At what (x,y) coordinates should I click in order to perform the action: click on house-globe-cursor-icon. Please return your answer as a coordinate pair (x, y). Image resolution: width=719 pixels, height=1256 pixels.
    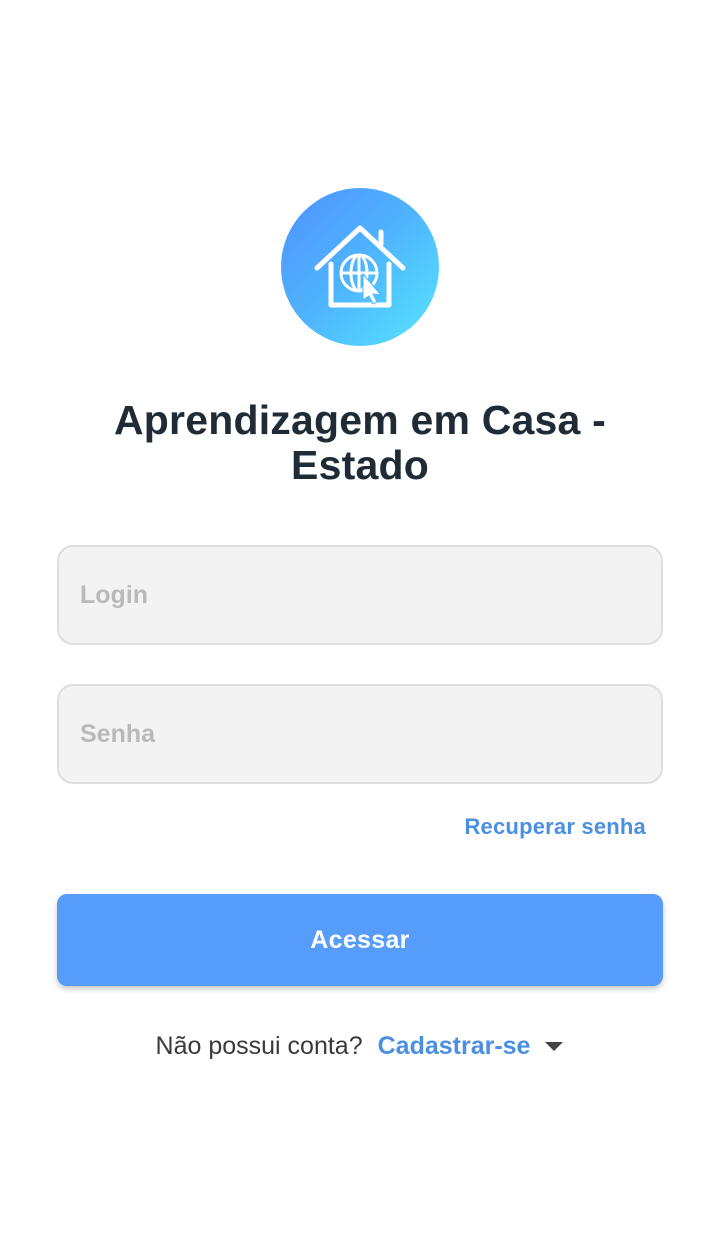
    Looking at the image, I should click on (360, 266).